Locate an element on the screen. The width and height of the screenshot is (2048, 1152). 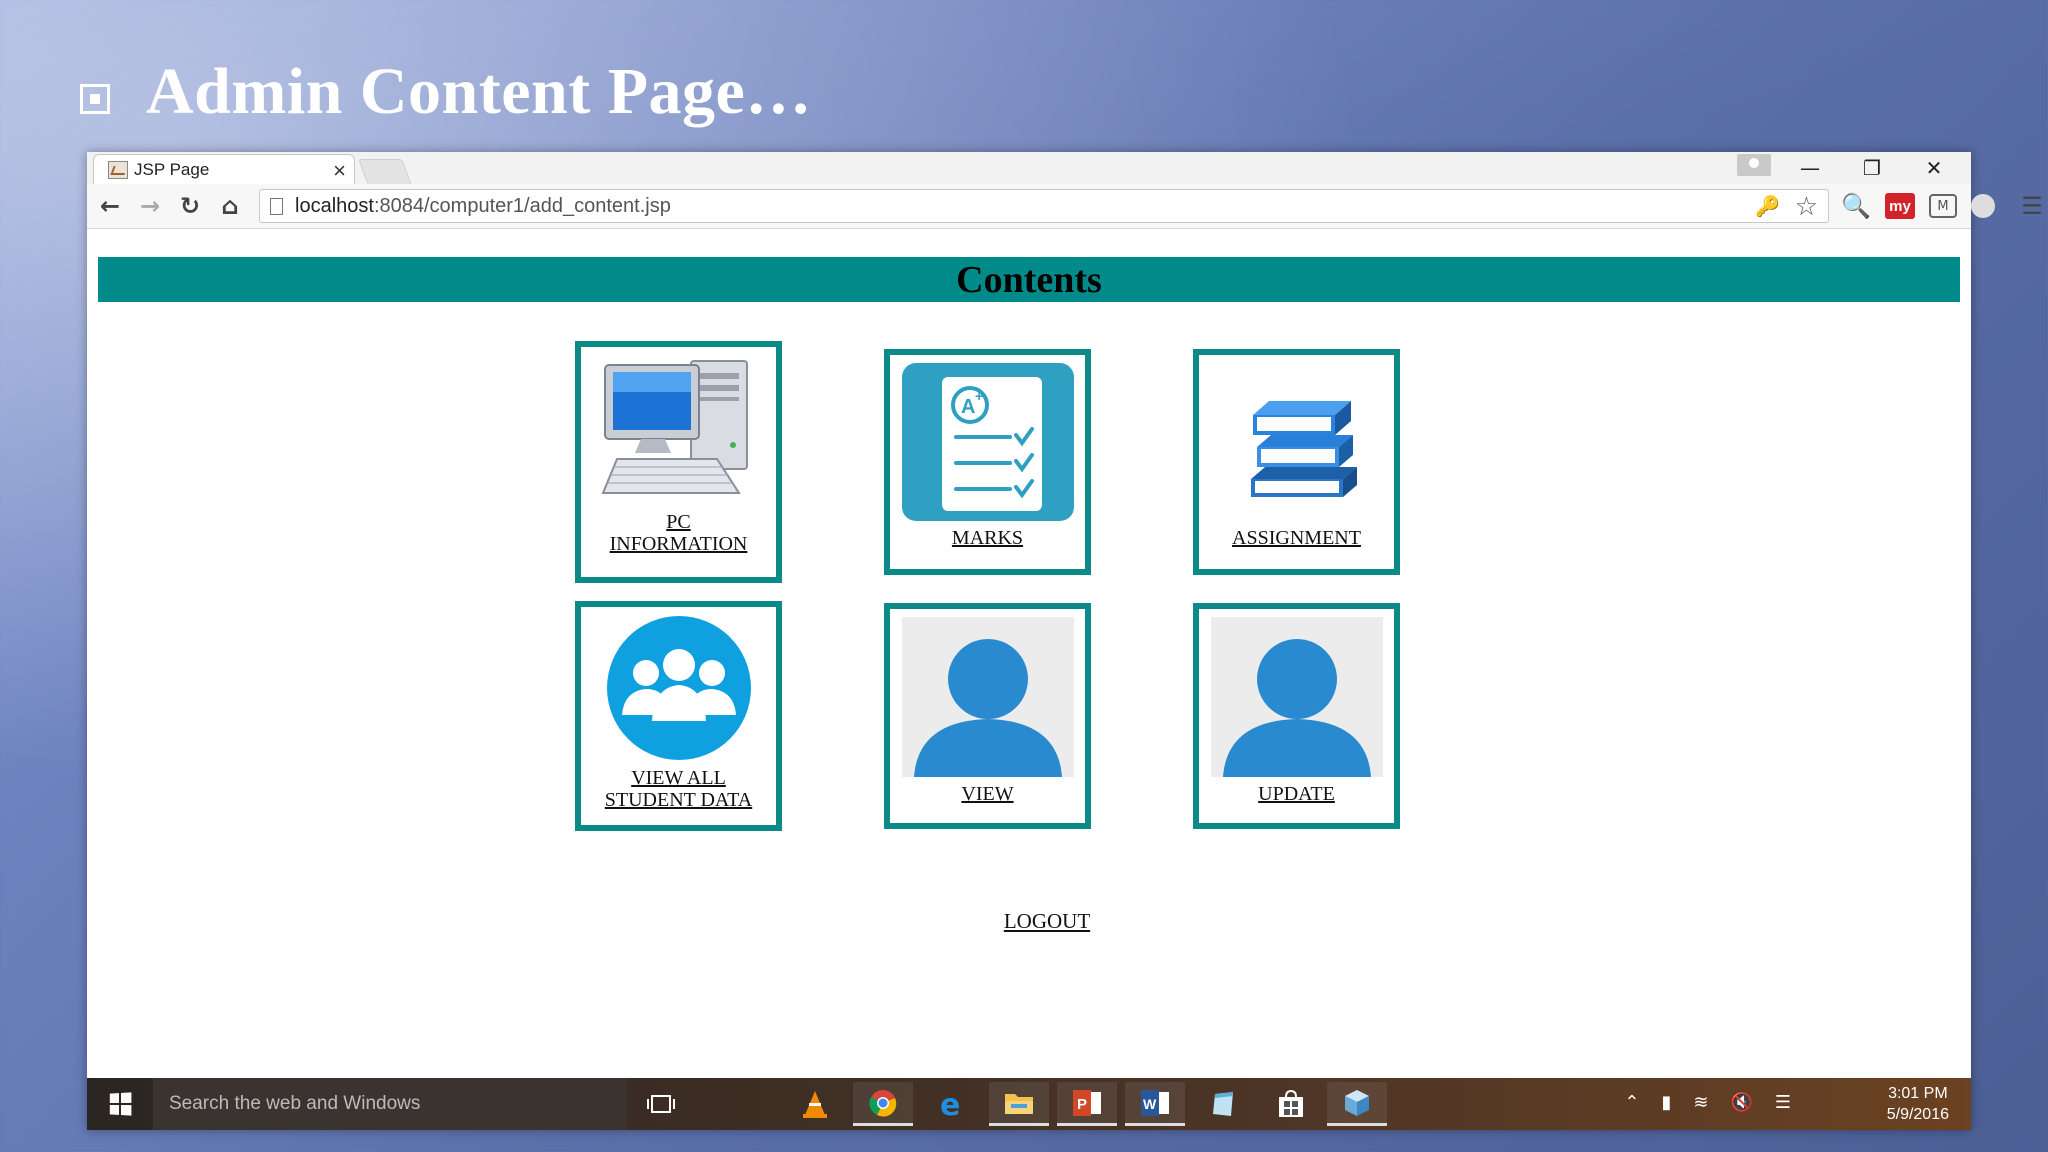
close-window-icon: ✕ is located at coordinates (1934, 168).